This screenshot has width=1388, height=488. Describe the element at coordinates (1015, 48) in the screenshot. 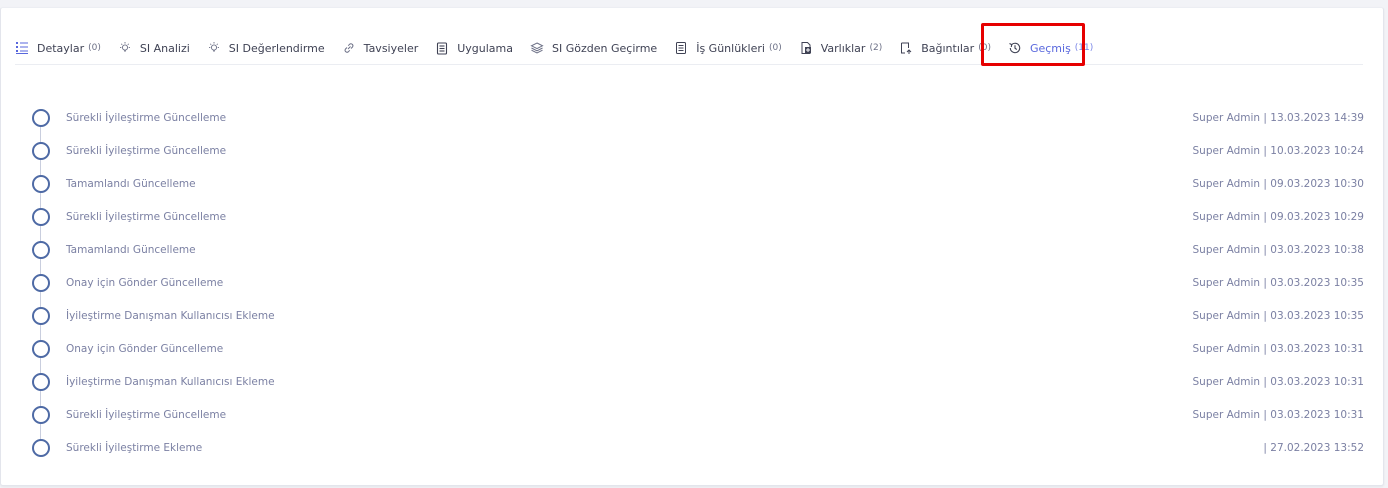

I see `history-icon` at that location.